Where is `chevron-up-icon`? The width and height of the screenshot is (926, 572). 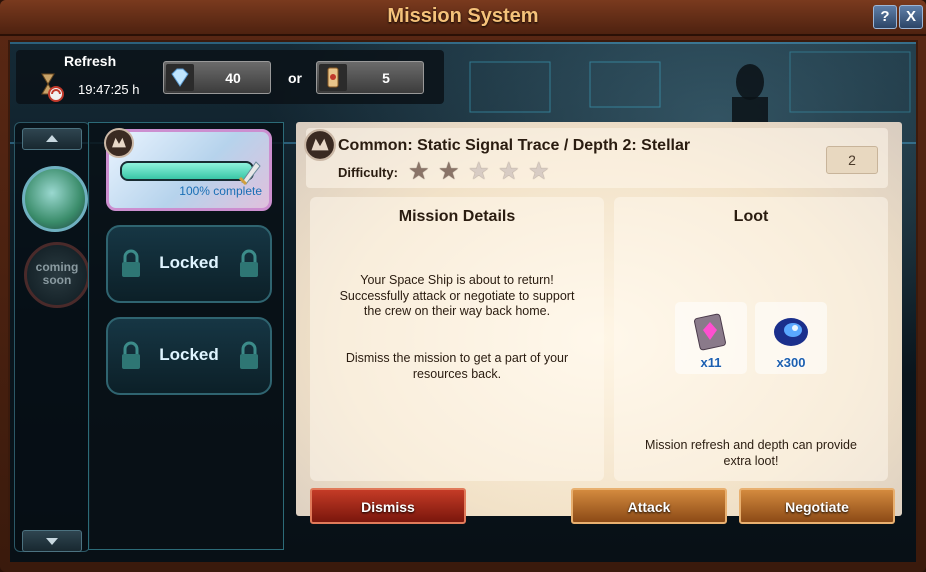 chevron-up-icon is located at coordinates (52, 138).